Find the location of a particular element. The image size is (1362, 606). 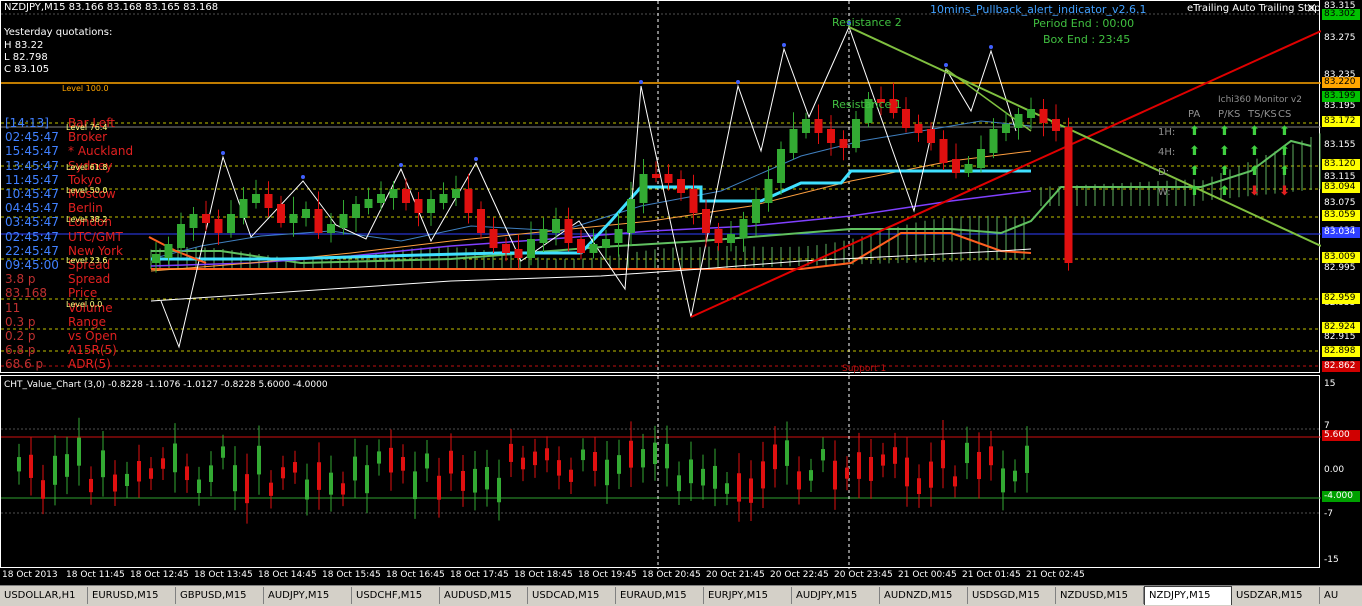

value-axis-label: 0.00 is located at coordinates (1334, 470).